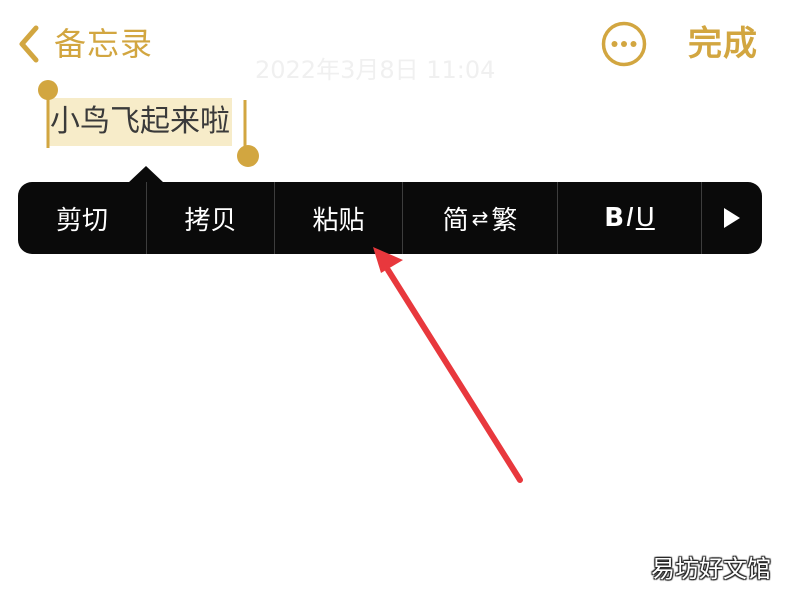  I want to click on convert-from-label: 简, so click(455, 220).